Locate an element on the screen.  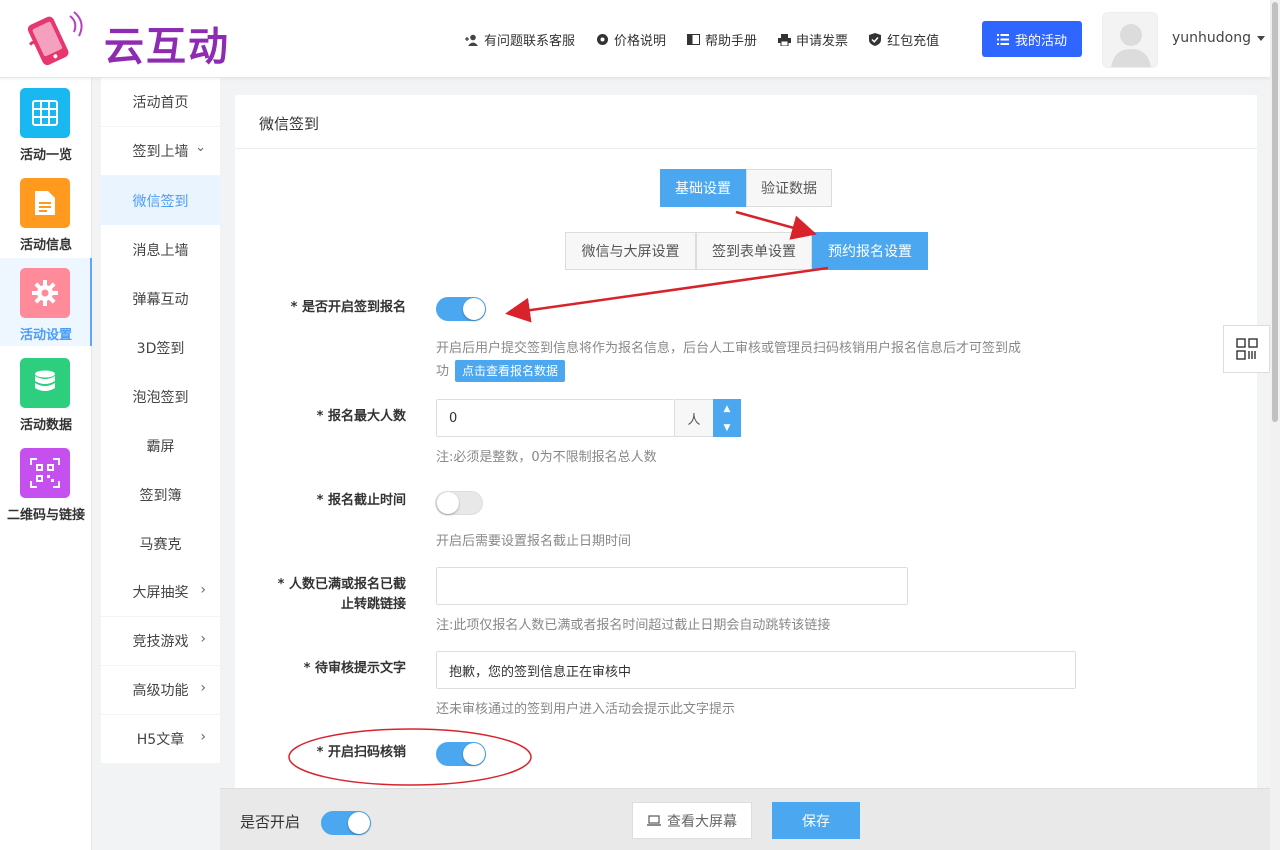
nav-pricing: 价格说明 is located at coordinates (630, 39).